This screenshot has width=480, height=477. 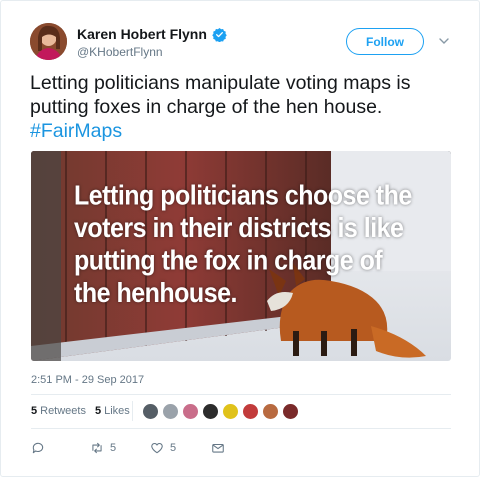 I want to click on retweets-stat: 5 Retweets, so click(x=58, y=411).